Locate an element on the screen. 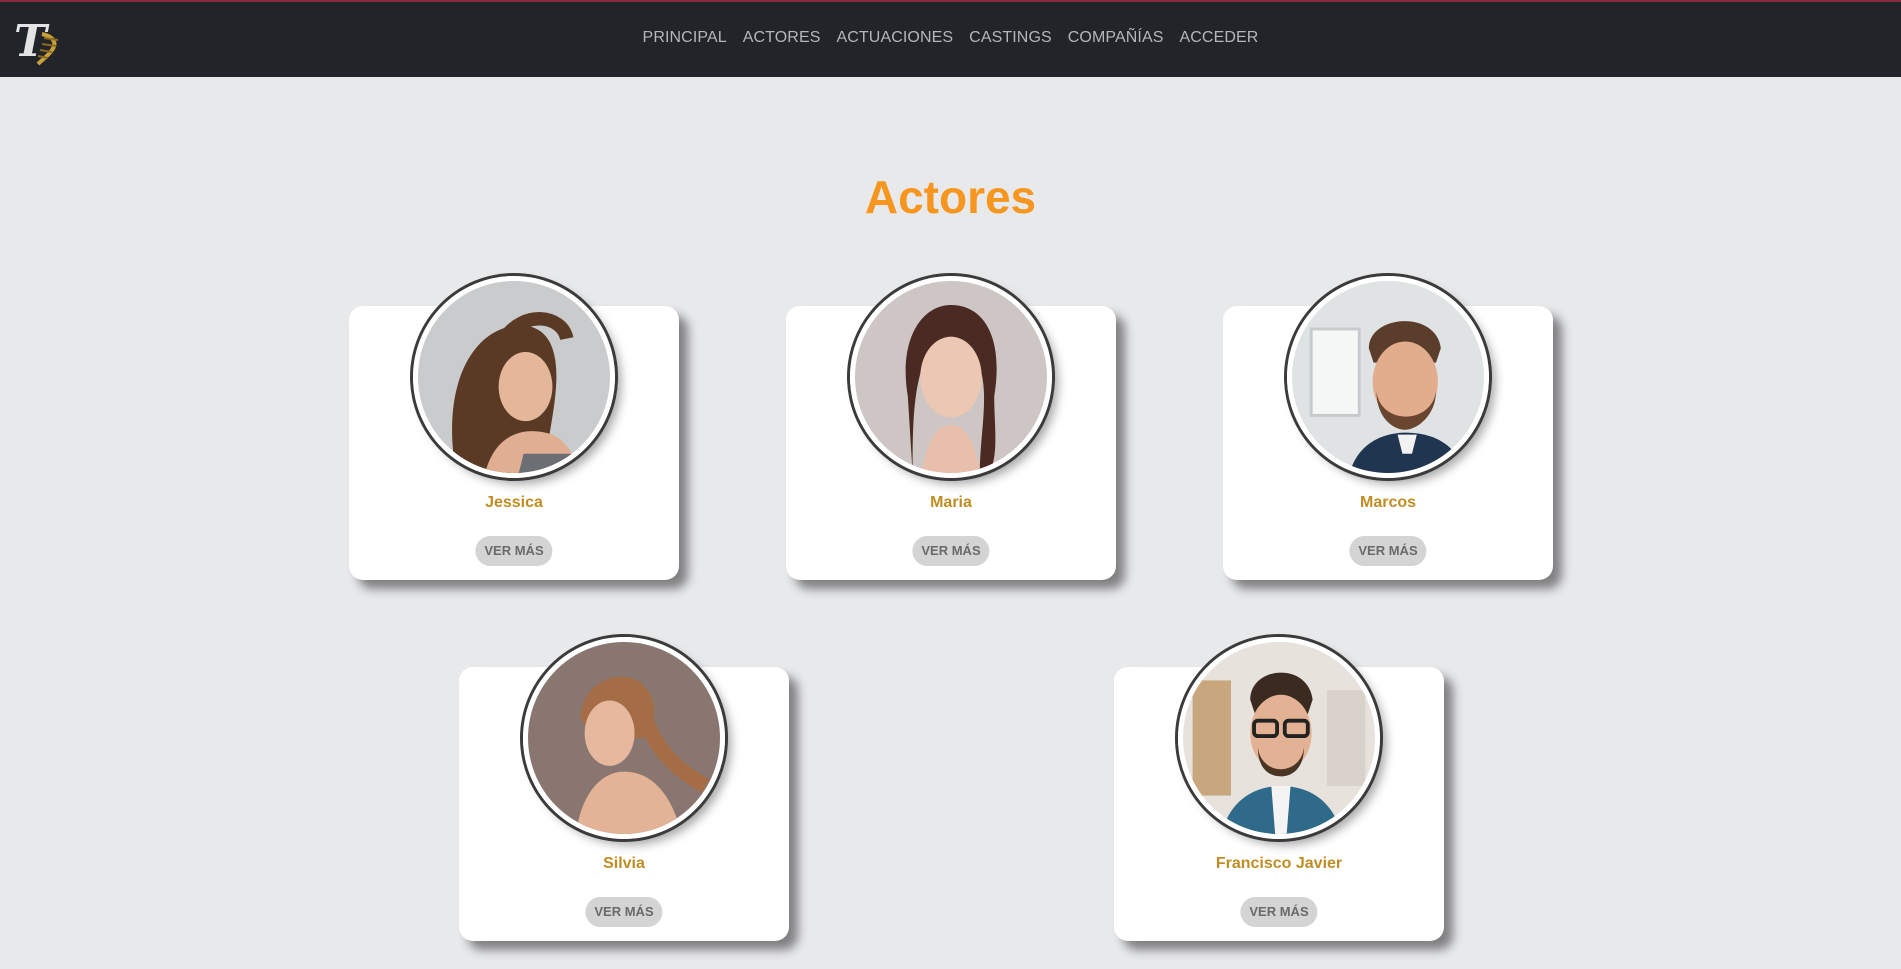 The height and width of the screenshot is (969, 1901). actor-name: Francisco Javier is located at coordinates (1279, 863).